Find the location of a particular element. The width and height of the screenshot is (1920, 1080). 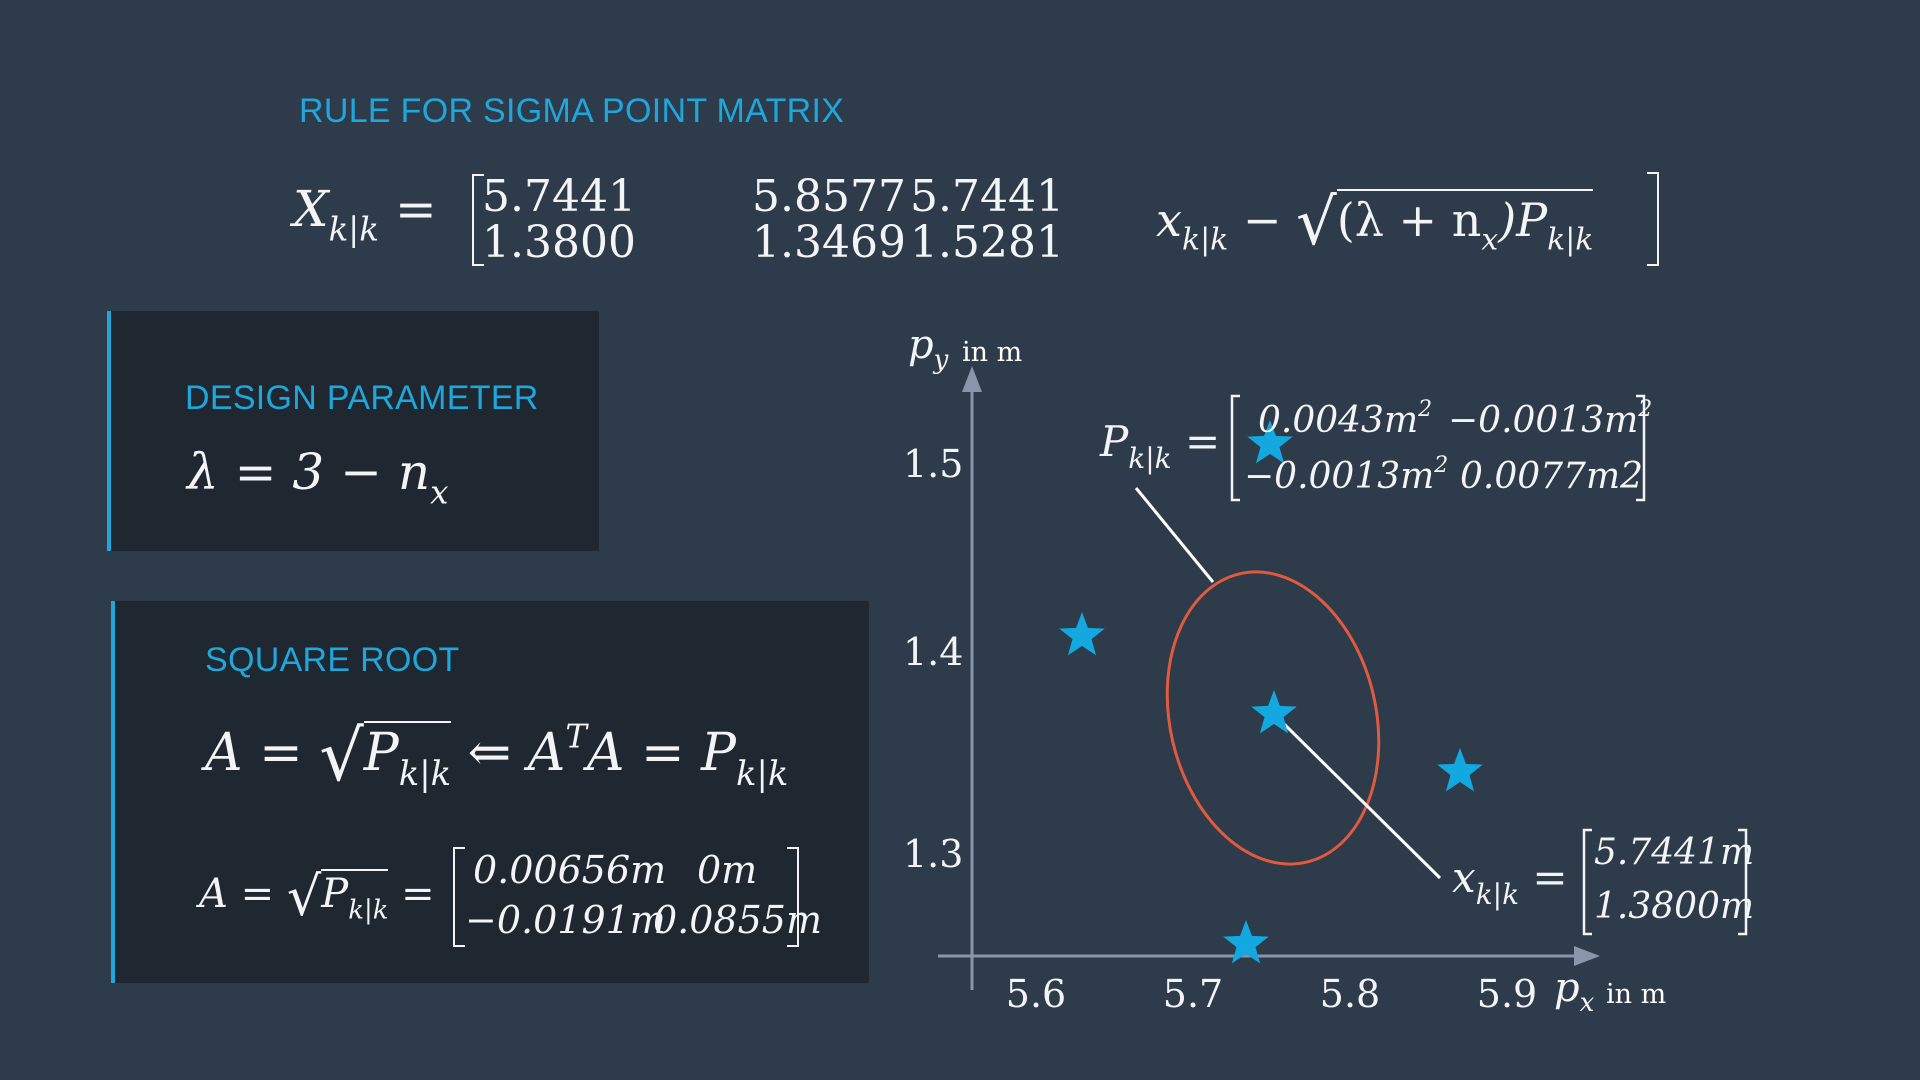

mean-vector-cell: 1.3800m is located at coordinates (1674, 906).